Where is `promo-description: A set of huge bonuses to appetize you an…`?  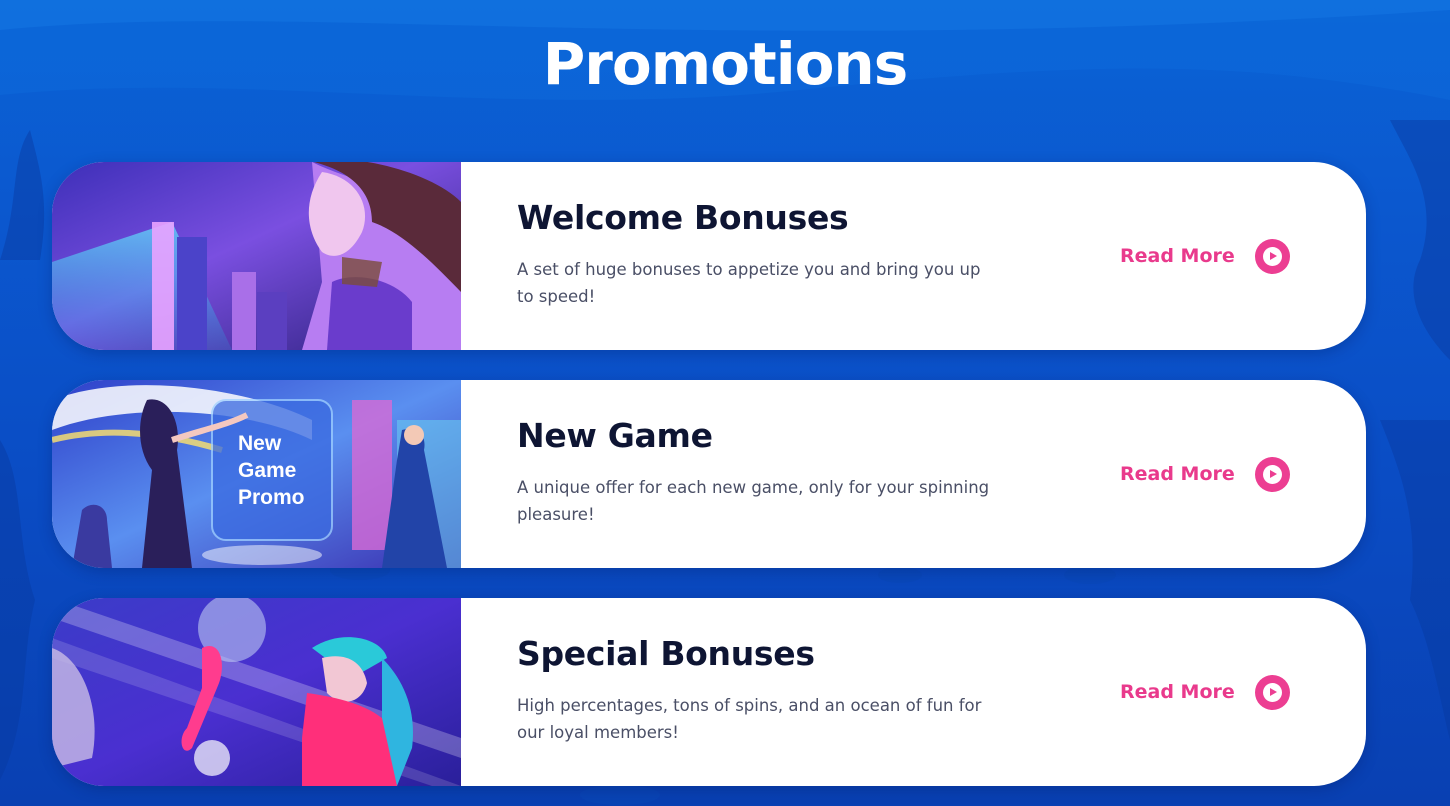 promo-description: A set of huge bonuses to appetize you an… is located at coordinates (749, 283).